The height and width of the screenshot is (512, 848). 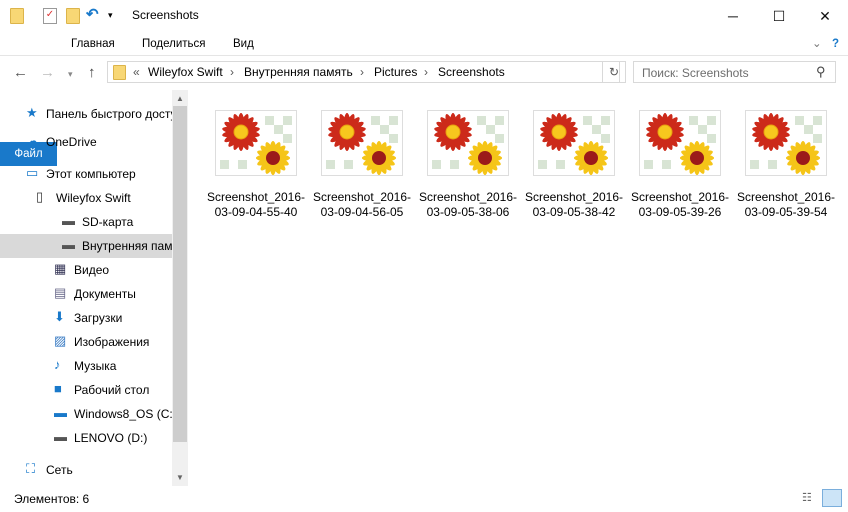 I want to click on sidebar-item: ♪ Музыка, so click(x=86, y=366).